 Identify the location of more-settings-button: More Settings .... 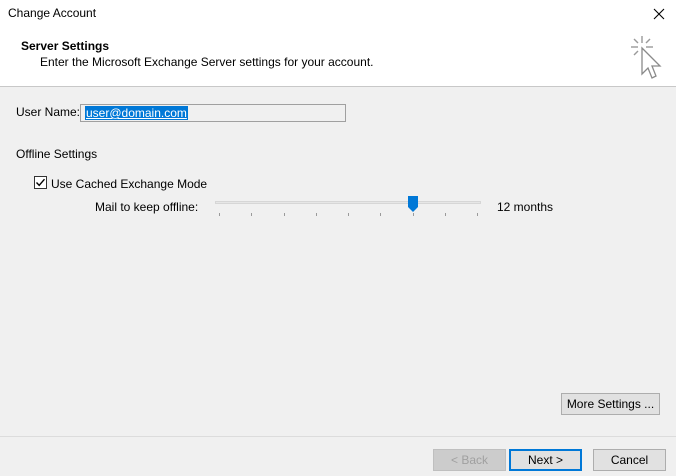
(610, 404).